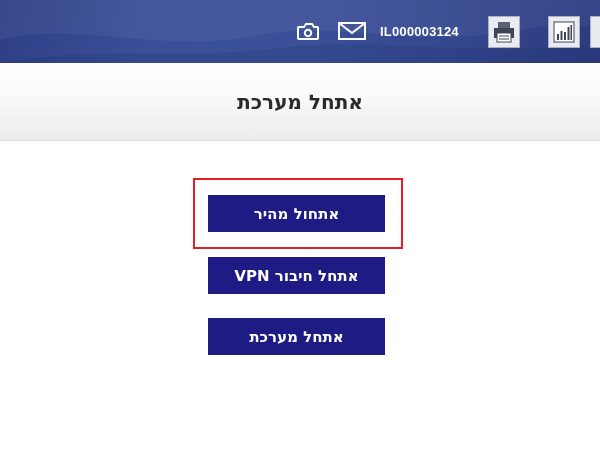  I want to click on top-bar: IL000003124, so click(300, 31).